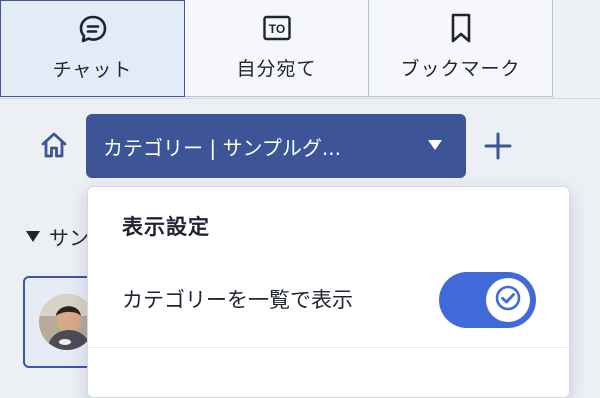  I want to click on plus-icon, so click(498, 148).